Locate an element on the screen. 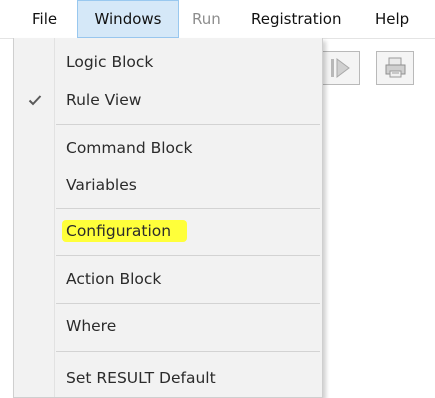 The width and height of the screenshot is (435, 398). toolbar is located at coordinates (377, 69).